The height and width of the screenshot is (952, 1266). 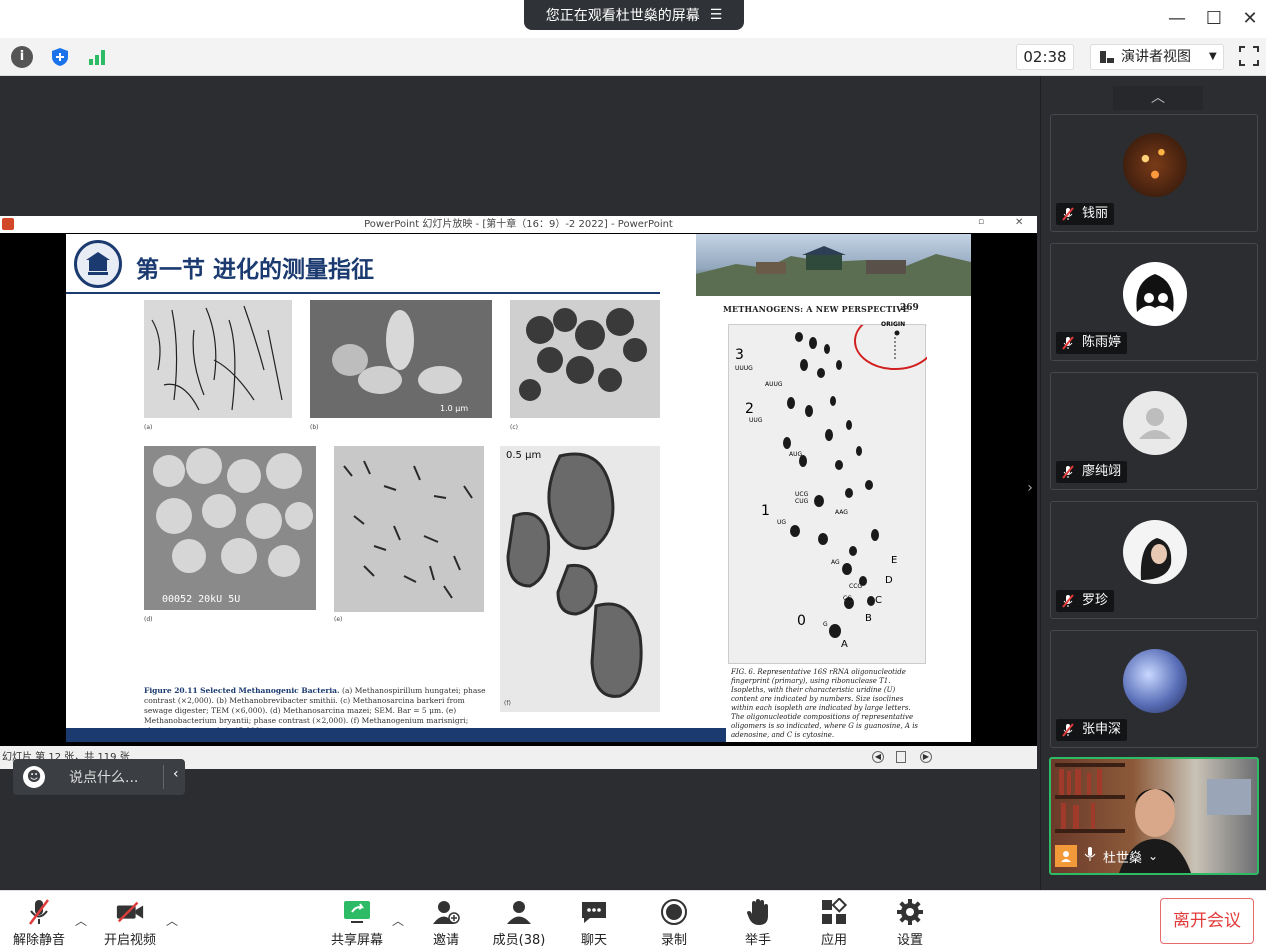 I want to click on photo-label-b: (b), so click(x=314, y=427).